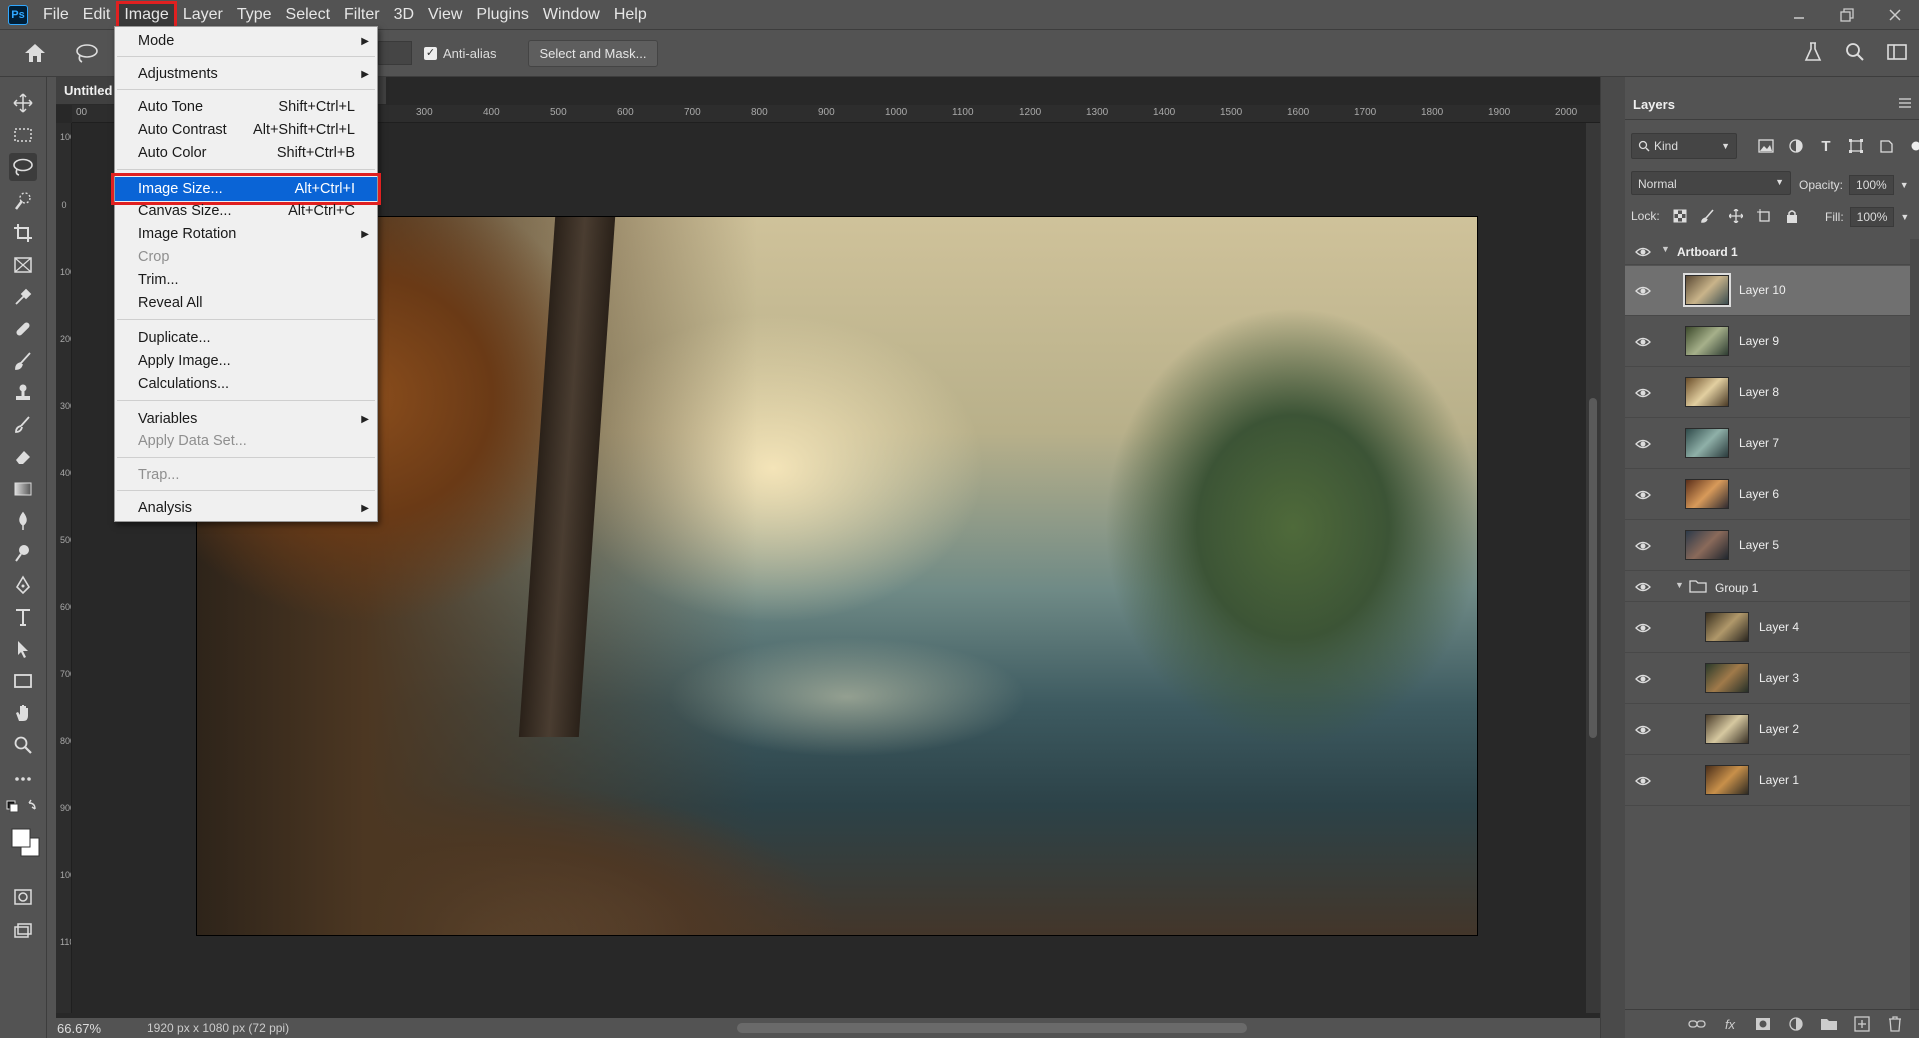 This screenshot has width=1919, height=1038. Describe the element at coordinates (246, 107) in the screenshot. I see `menu-item-auto-tone: Auto Tone Shift+Ctrl+L` at that location.